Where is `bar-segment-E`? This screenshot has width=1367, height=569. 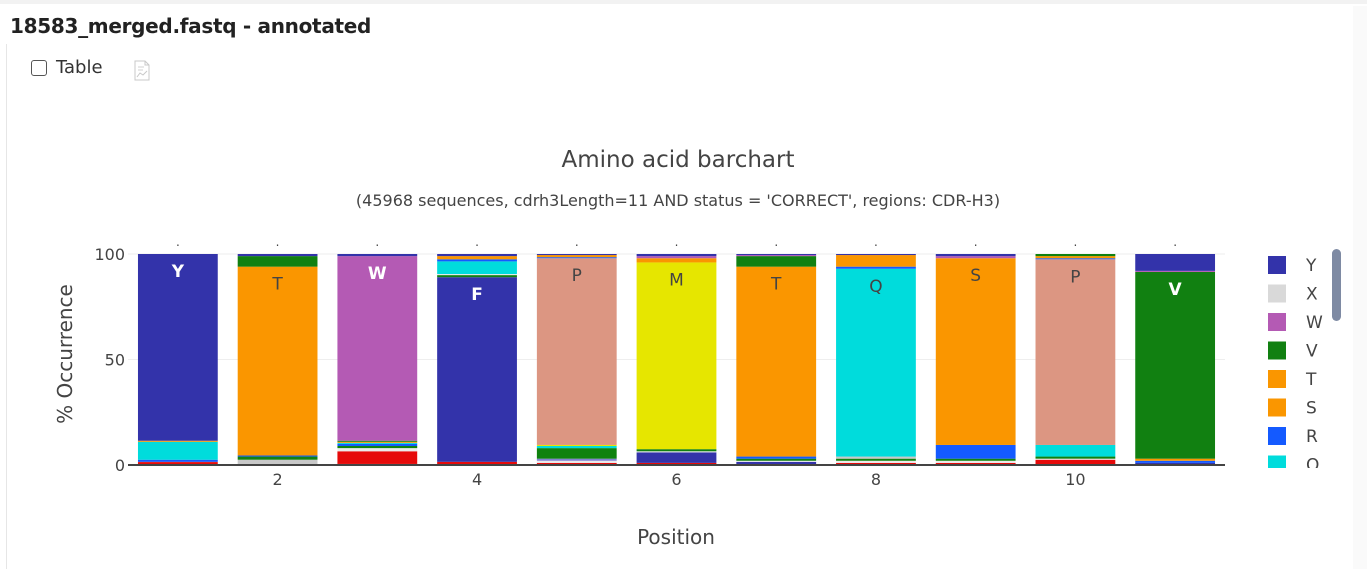 bar-segment-E is located at coordinates (177, 462).